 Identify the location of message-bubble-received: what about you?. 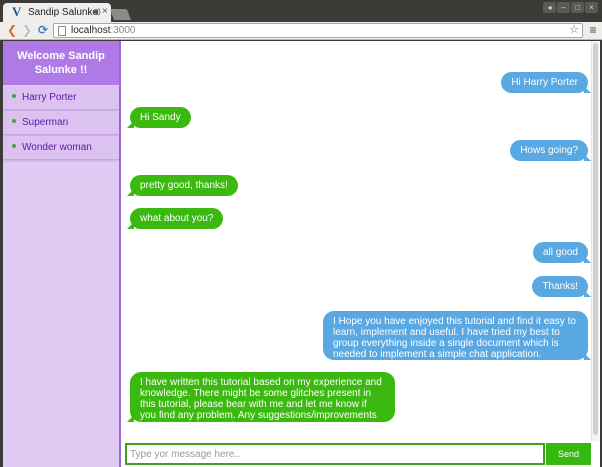
(175, 218).